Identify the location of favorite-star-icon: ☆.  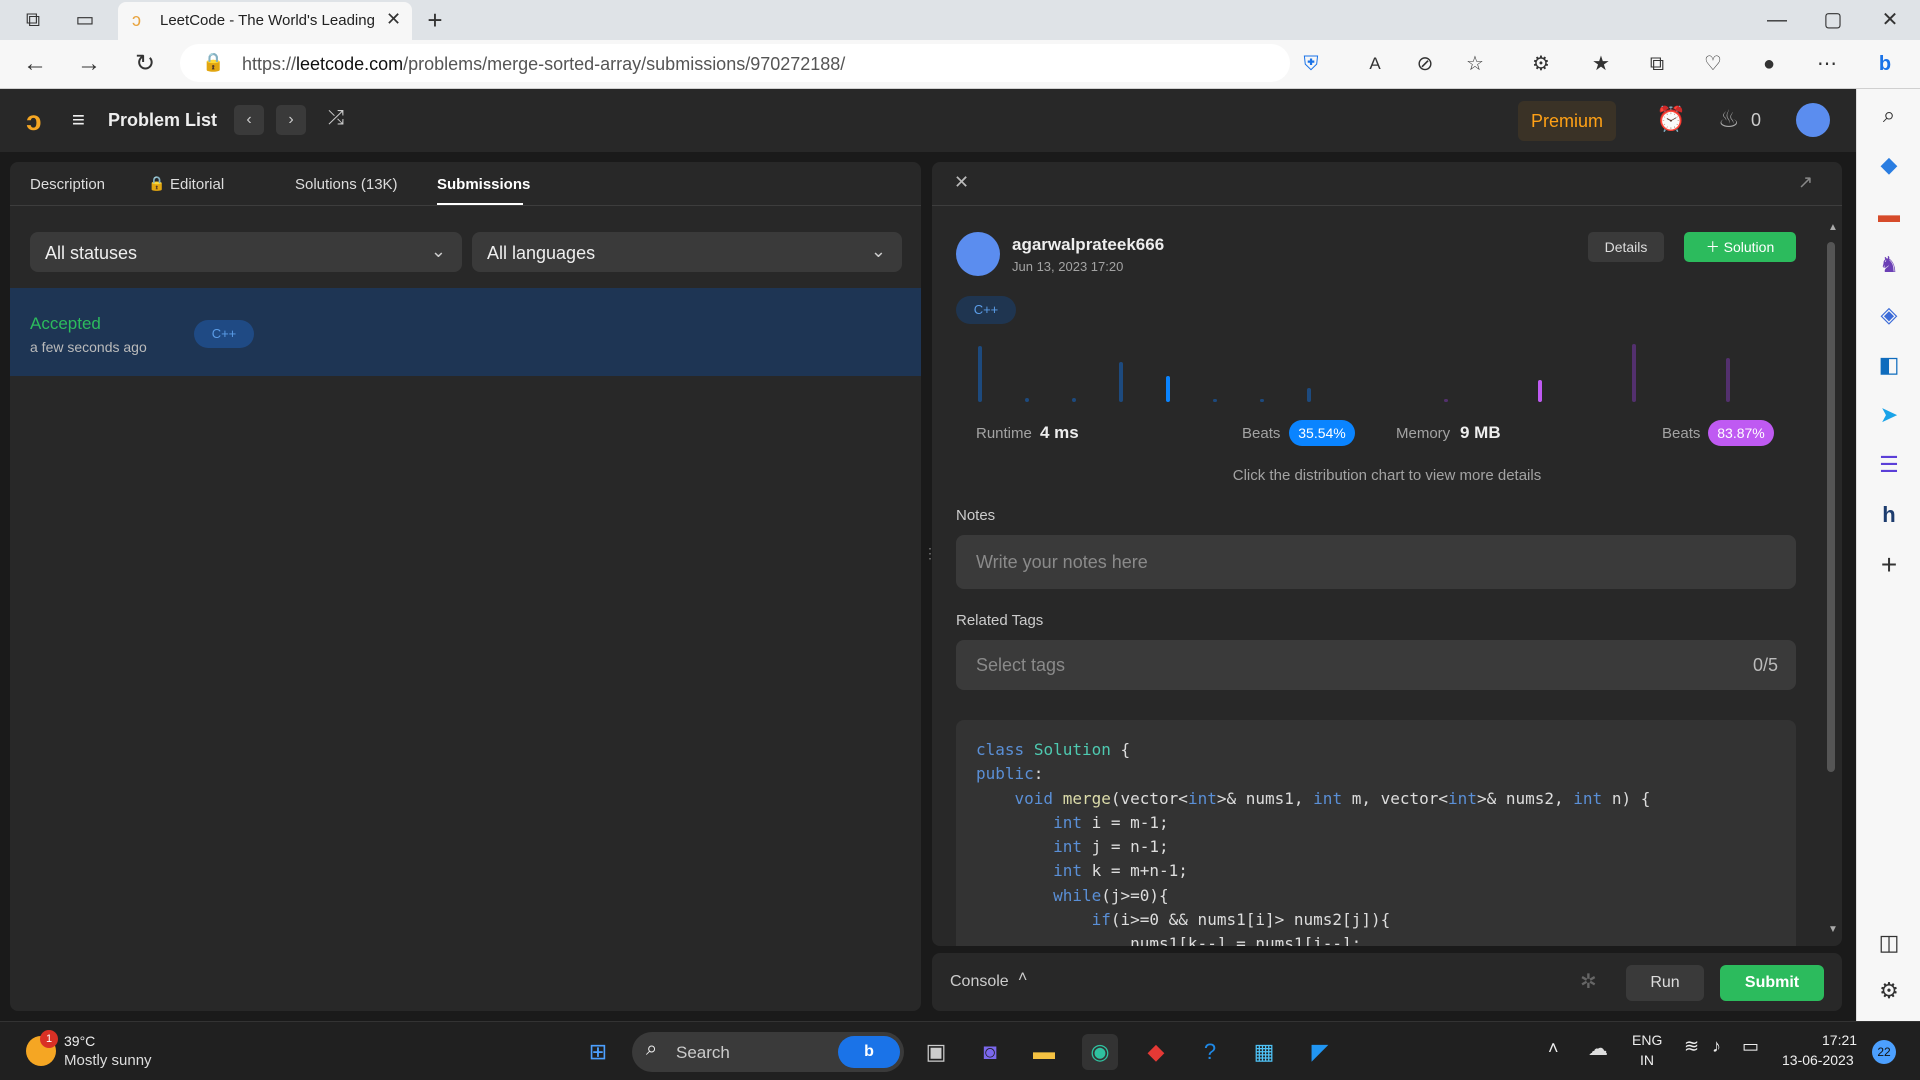
(1475, 64).